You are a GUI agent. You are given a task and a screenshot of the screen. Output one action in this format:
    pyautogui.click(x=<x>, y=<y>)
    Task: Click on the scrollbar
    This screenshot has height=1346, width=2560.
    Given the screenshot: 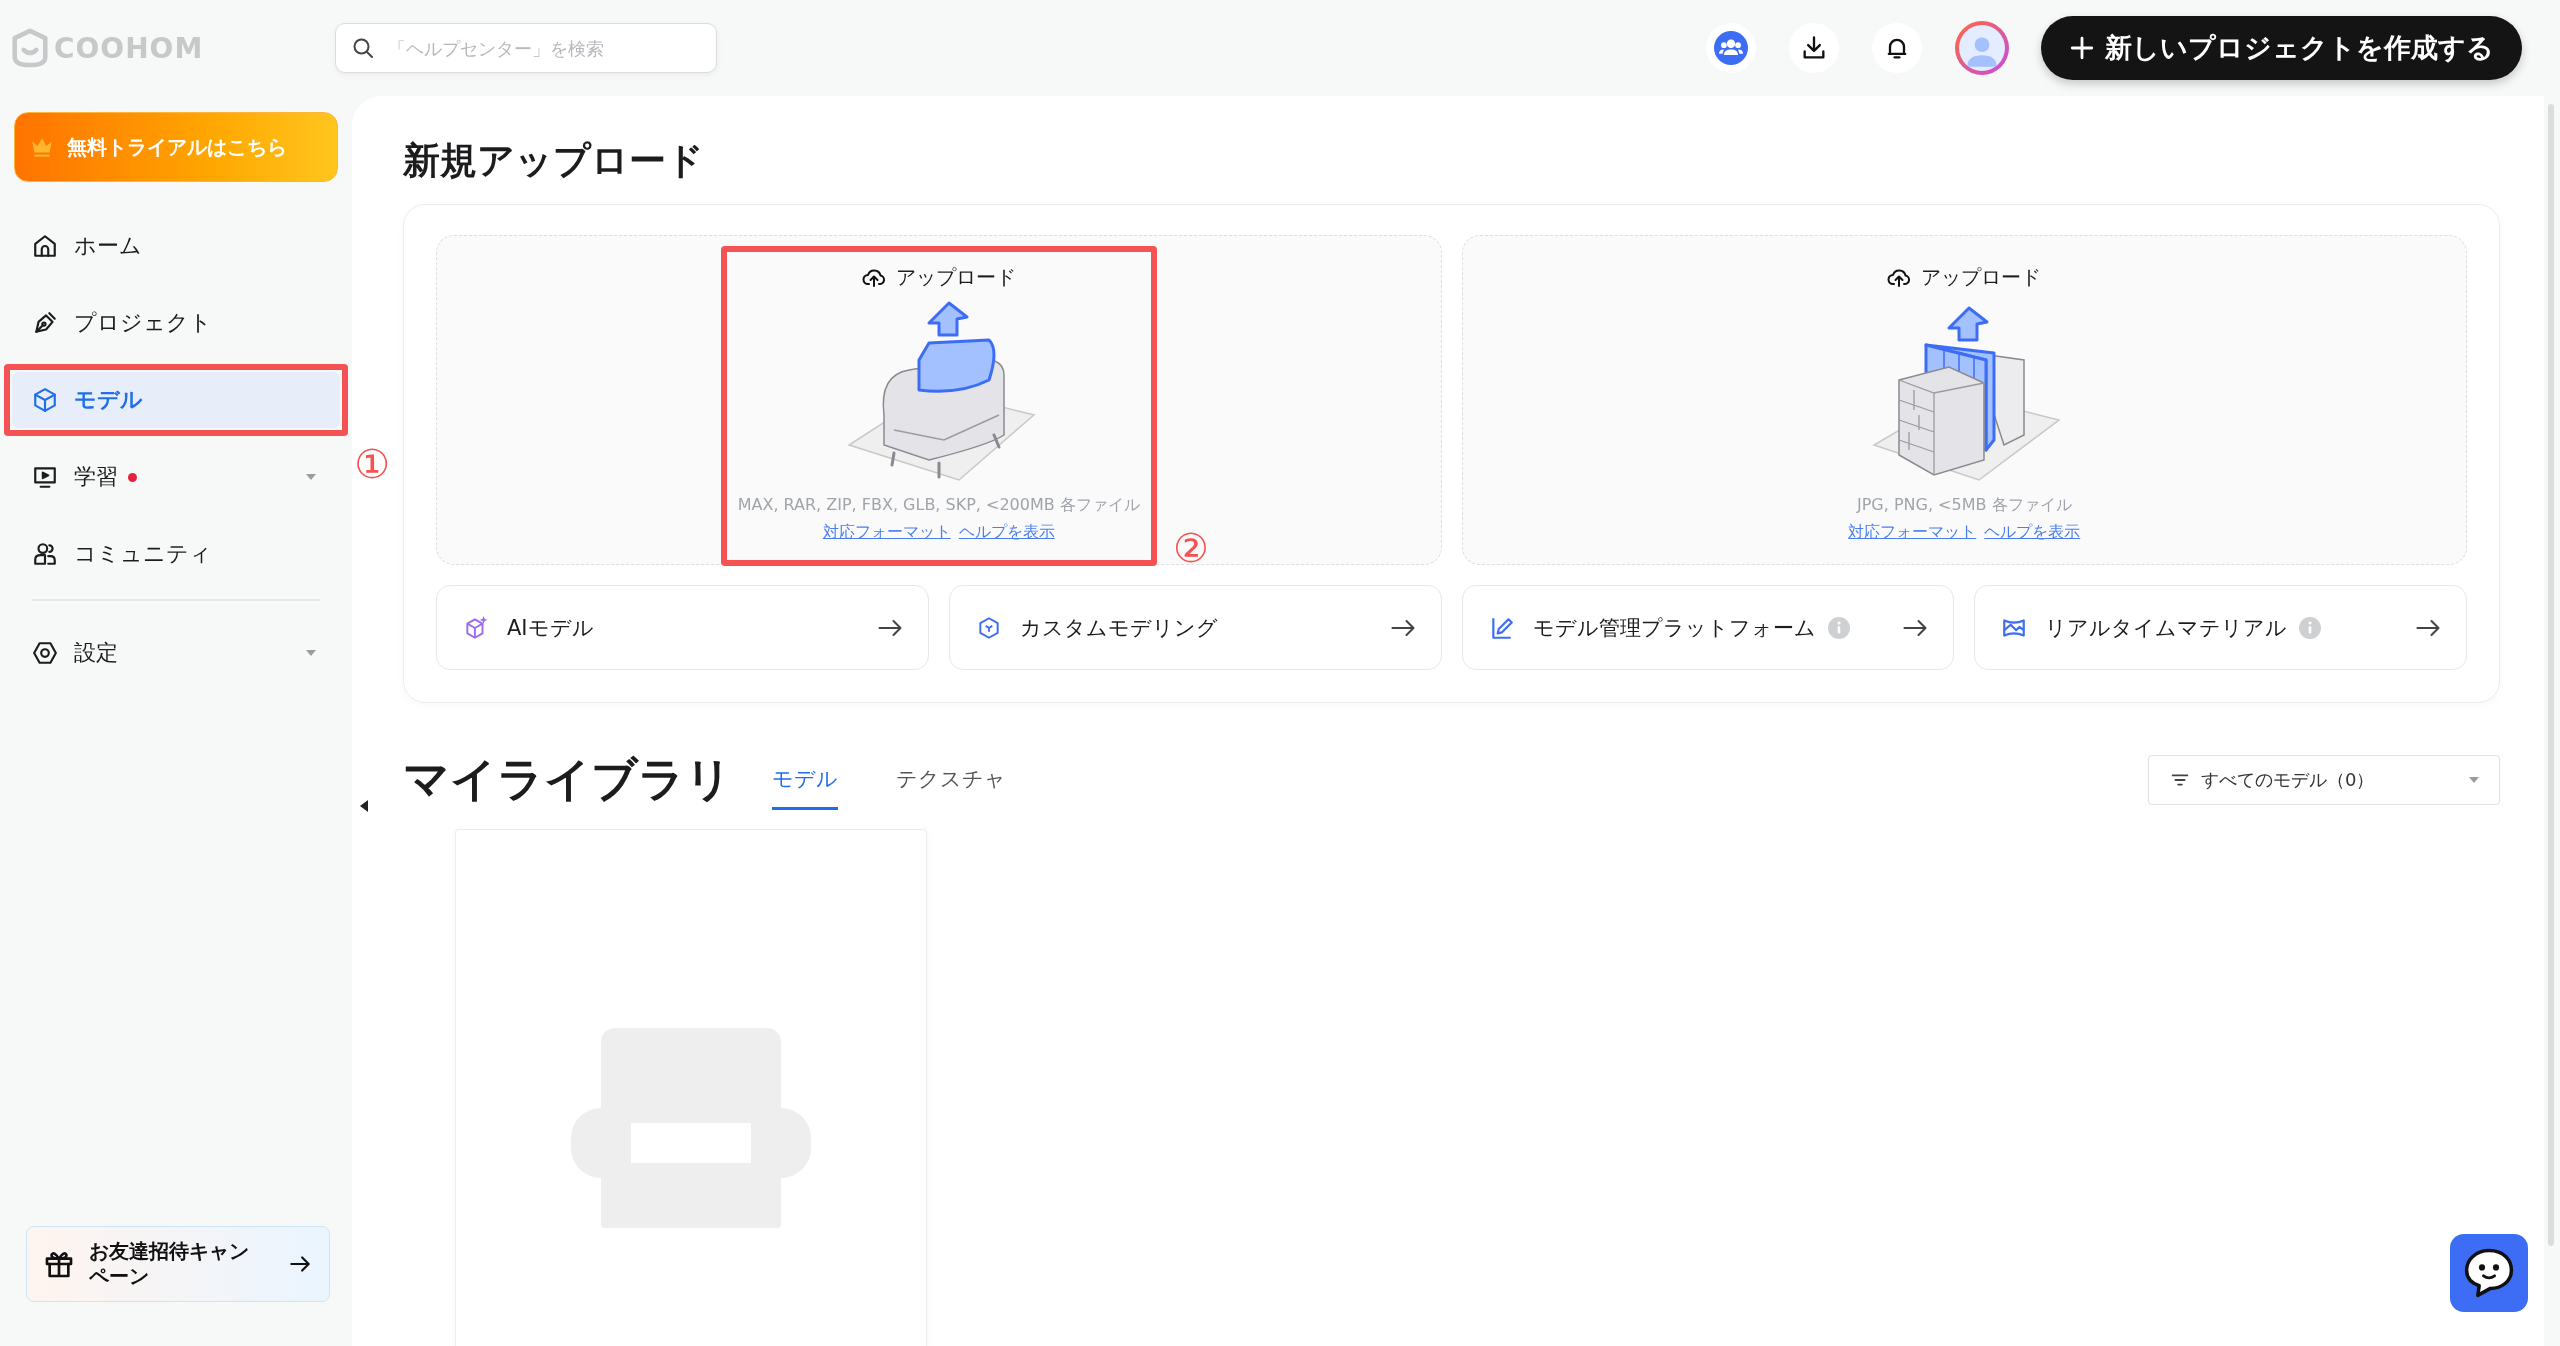 What is the action you would take?
    pyautogui.click(x=2551, y=675)
    